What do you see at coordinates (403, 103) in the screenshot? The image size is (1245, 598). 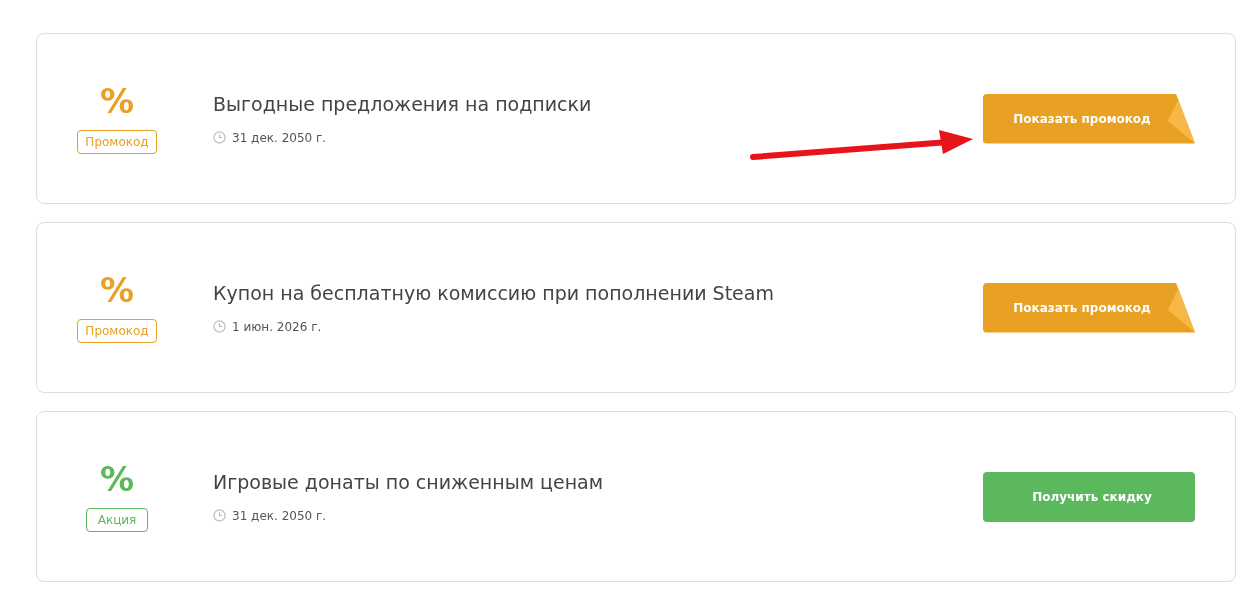 I see `offer-title: Выгодные предложения на подписки` at bounding box center [403, 103].